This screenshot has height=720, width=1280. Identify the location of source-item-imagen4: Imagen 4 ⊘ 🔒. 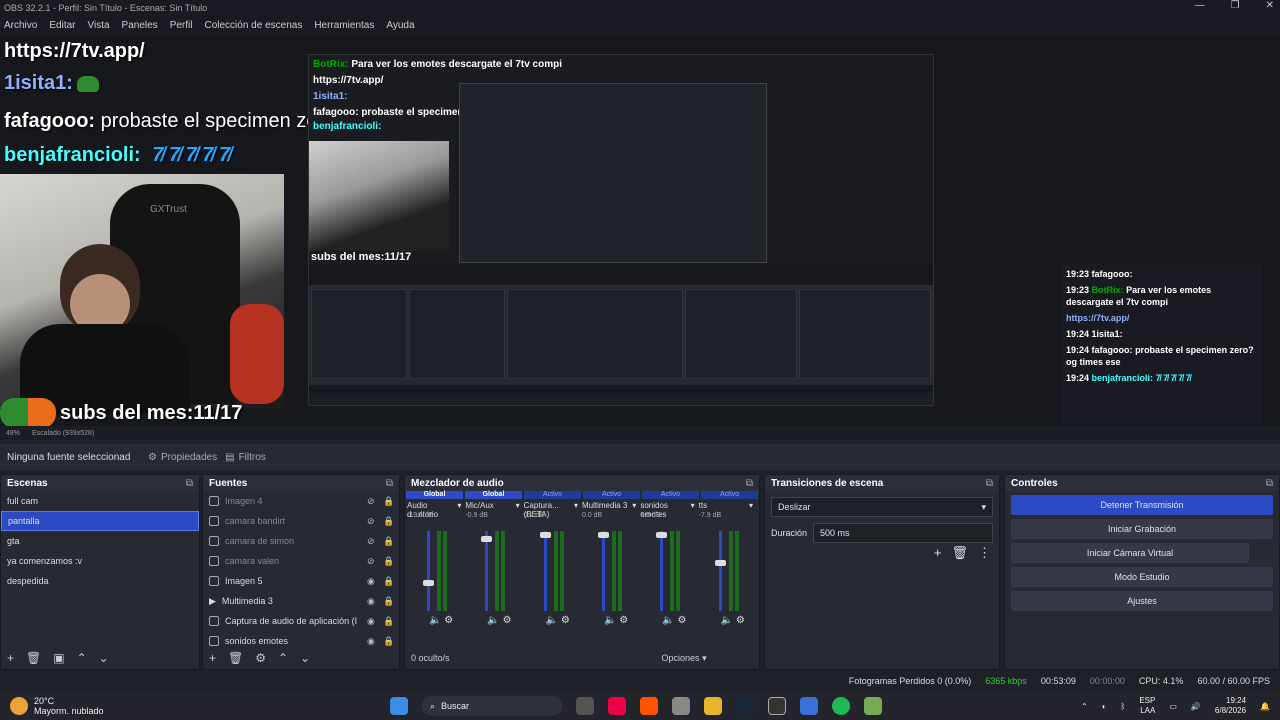
(301, 501).